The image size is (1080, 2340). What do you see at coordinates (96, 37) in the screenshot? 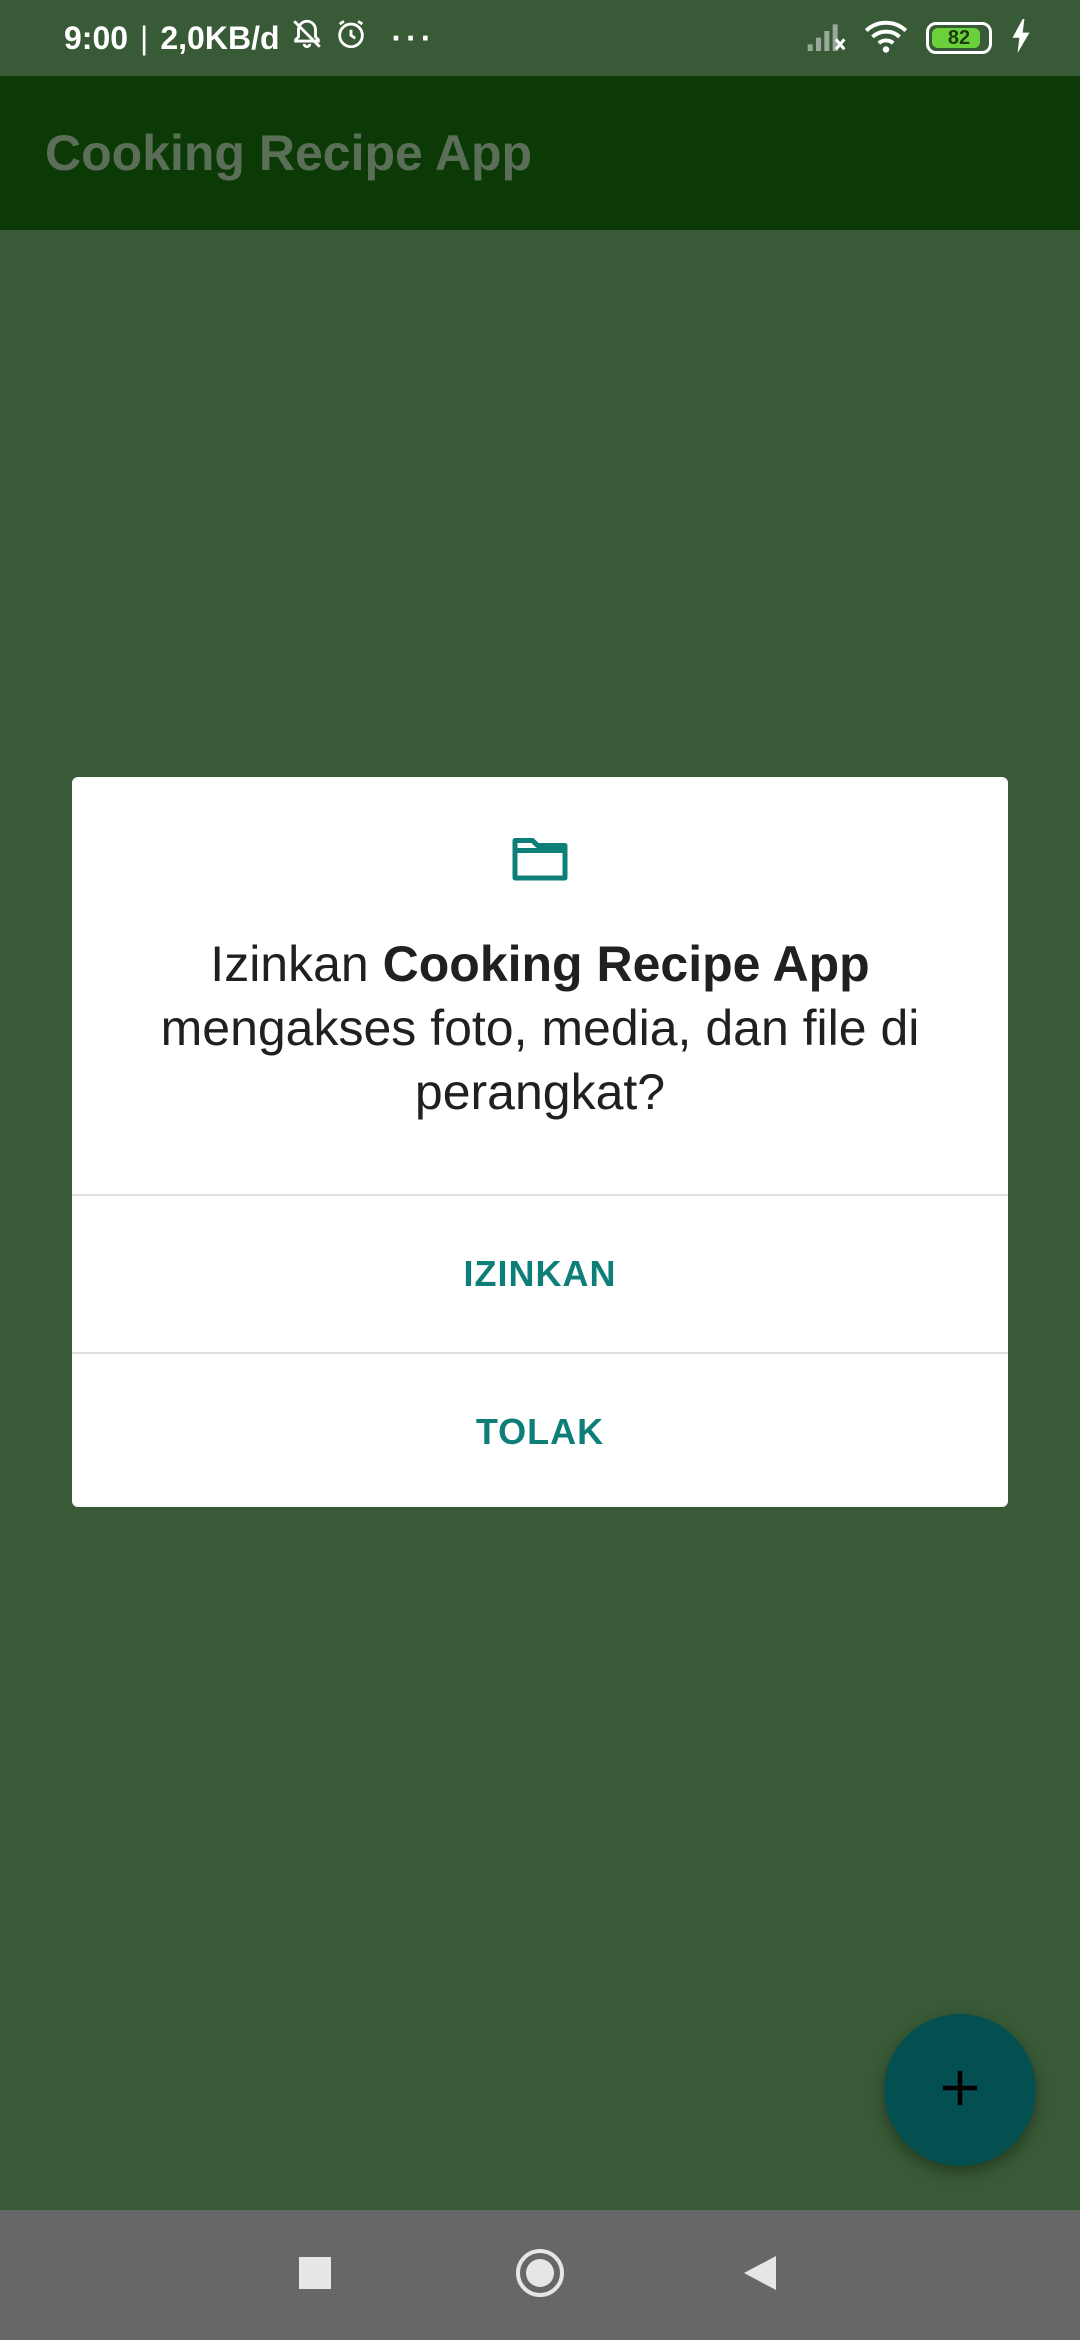
I see `status-time: 9:00` at bounding box center [96, 37].